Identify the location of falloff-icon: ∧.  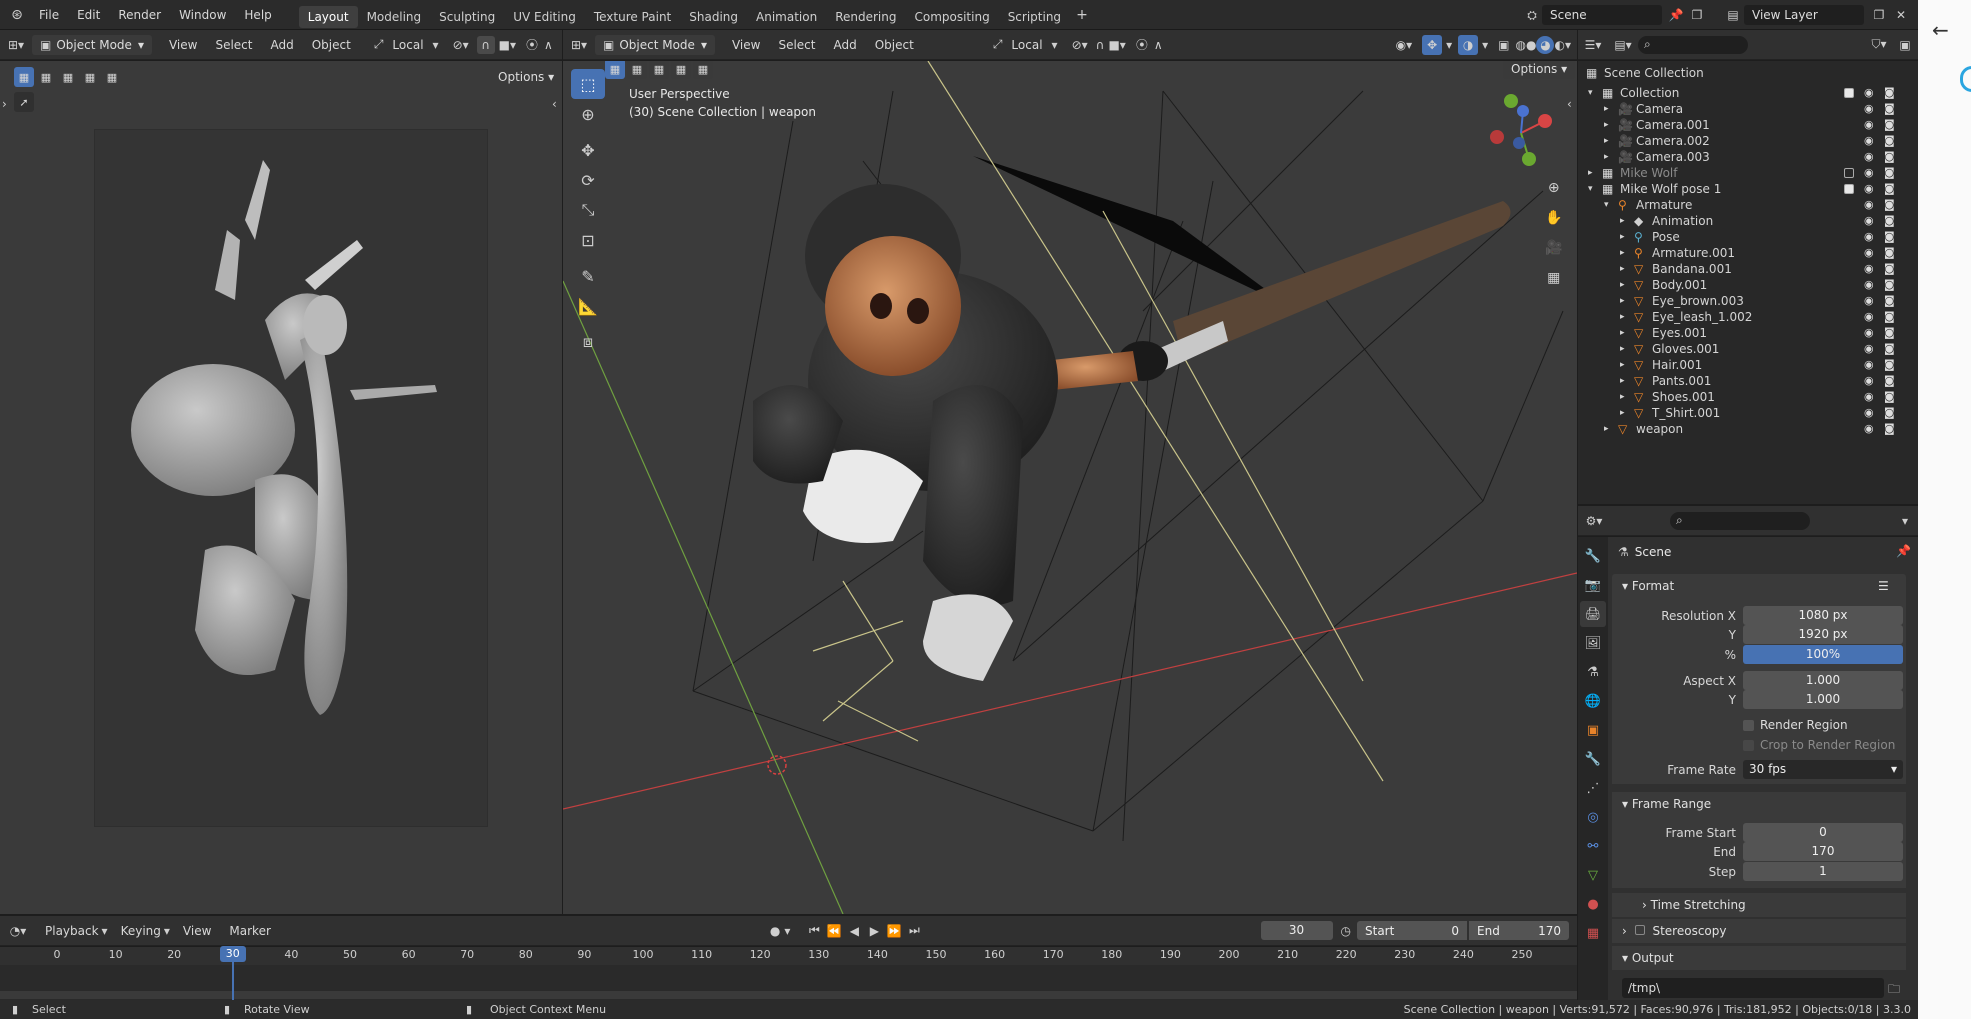
(548, 45).